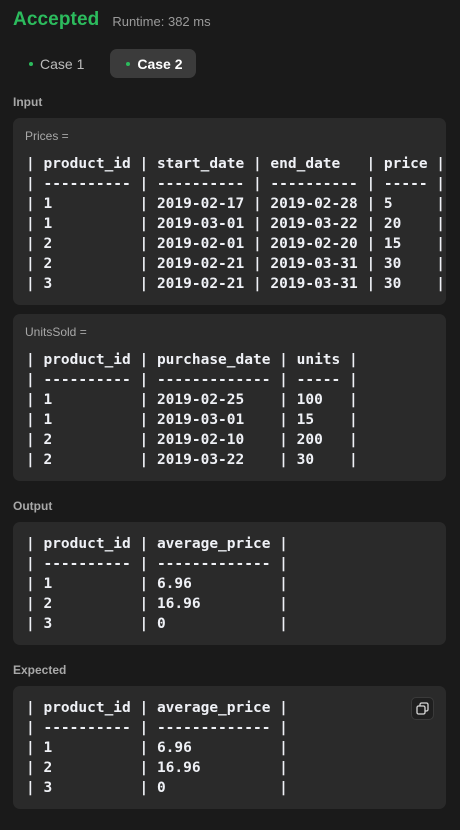  I want to click on case-tabs: Case 1 Case 2, so click(104, 63).